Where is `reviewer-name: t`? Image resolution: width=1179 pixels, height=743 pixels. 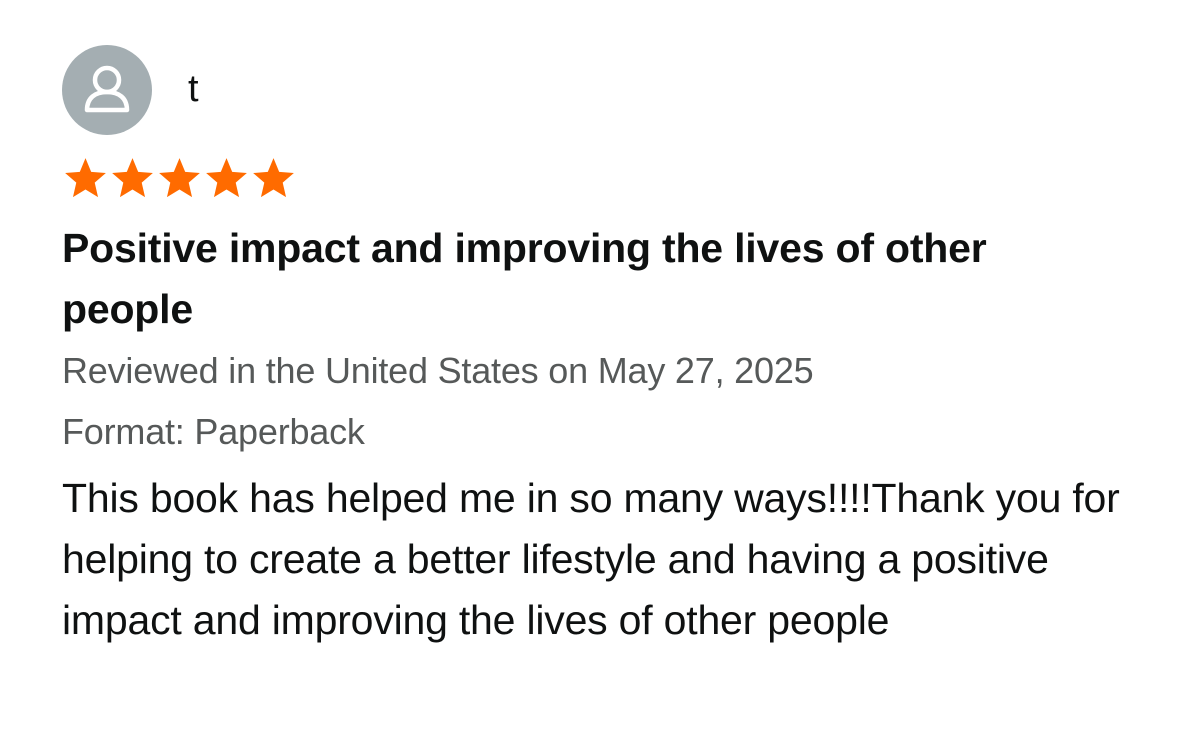 reviewer-name: t is located at coordinates (193, 89).